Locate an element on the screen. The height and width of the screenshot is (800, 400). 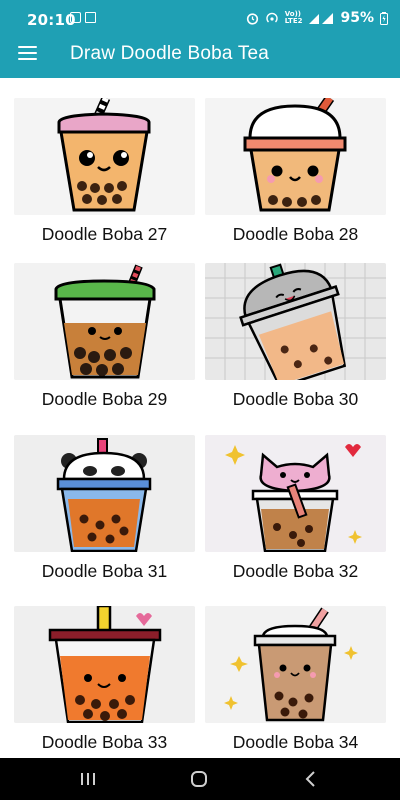
grid-item-boba-32: Doodle Boba 32 is located at coordinates (295, 508).